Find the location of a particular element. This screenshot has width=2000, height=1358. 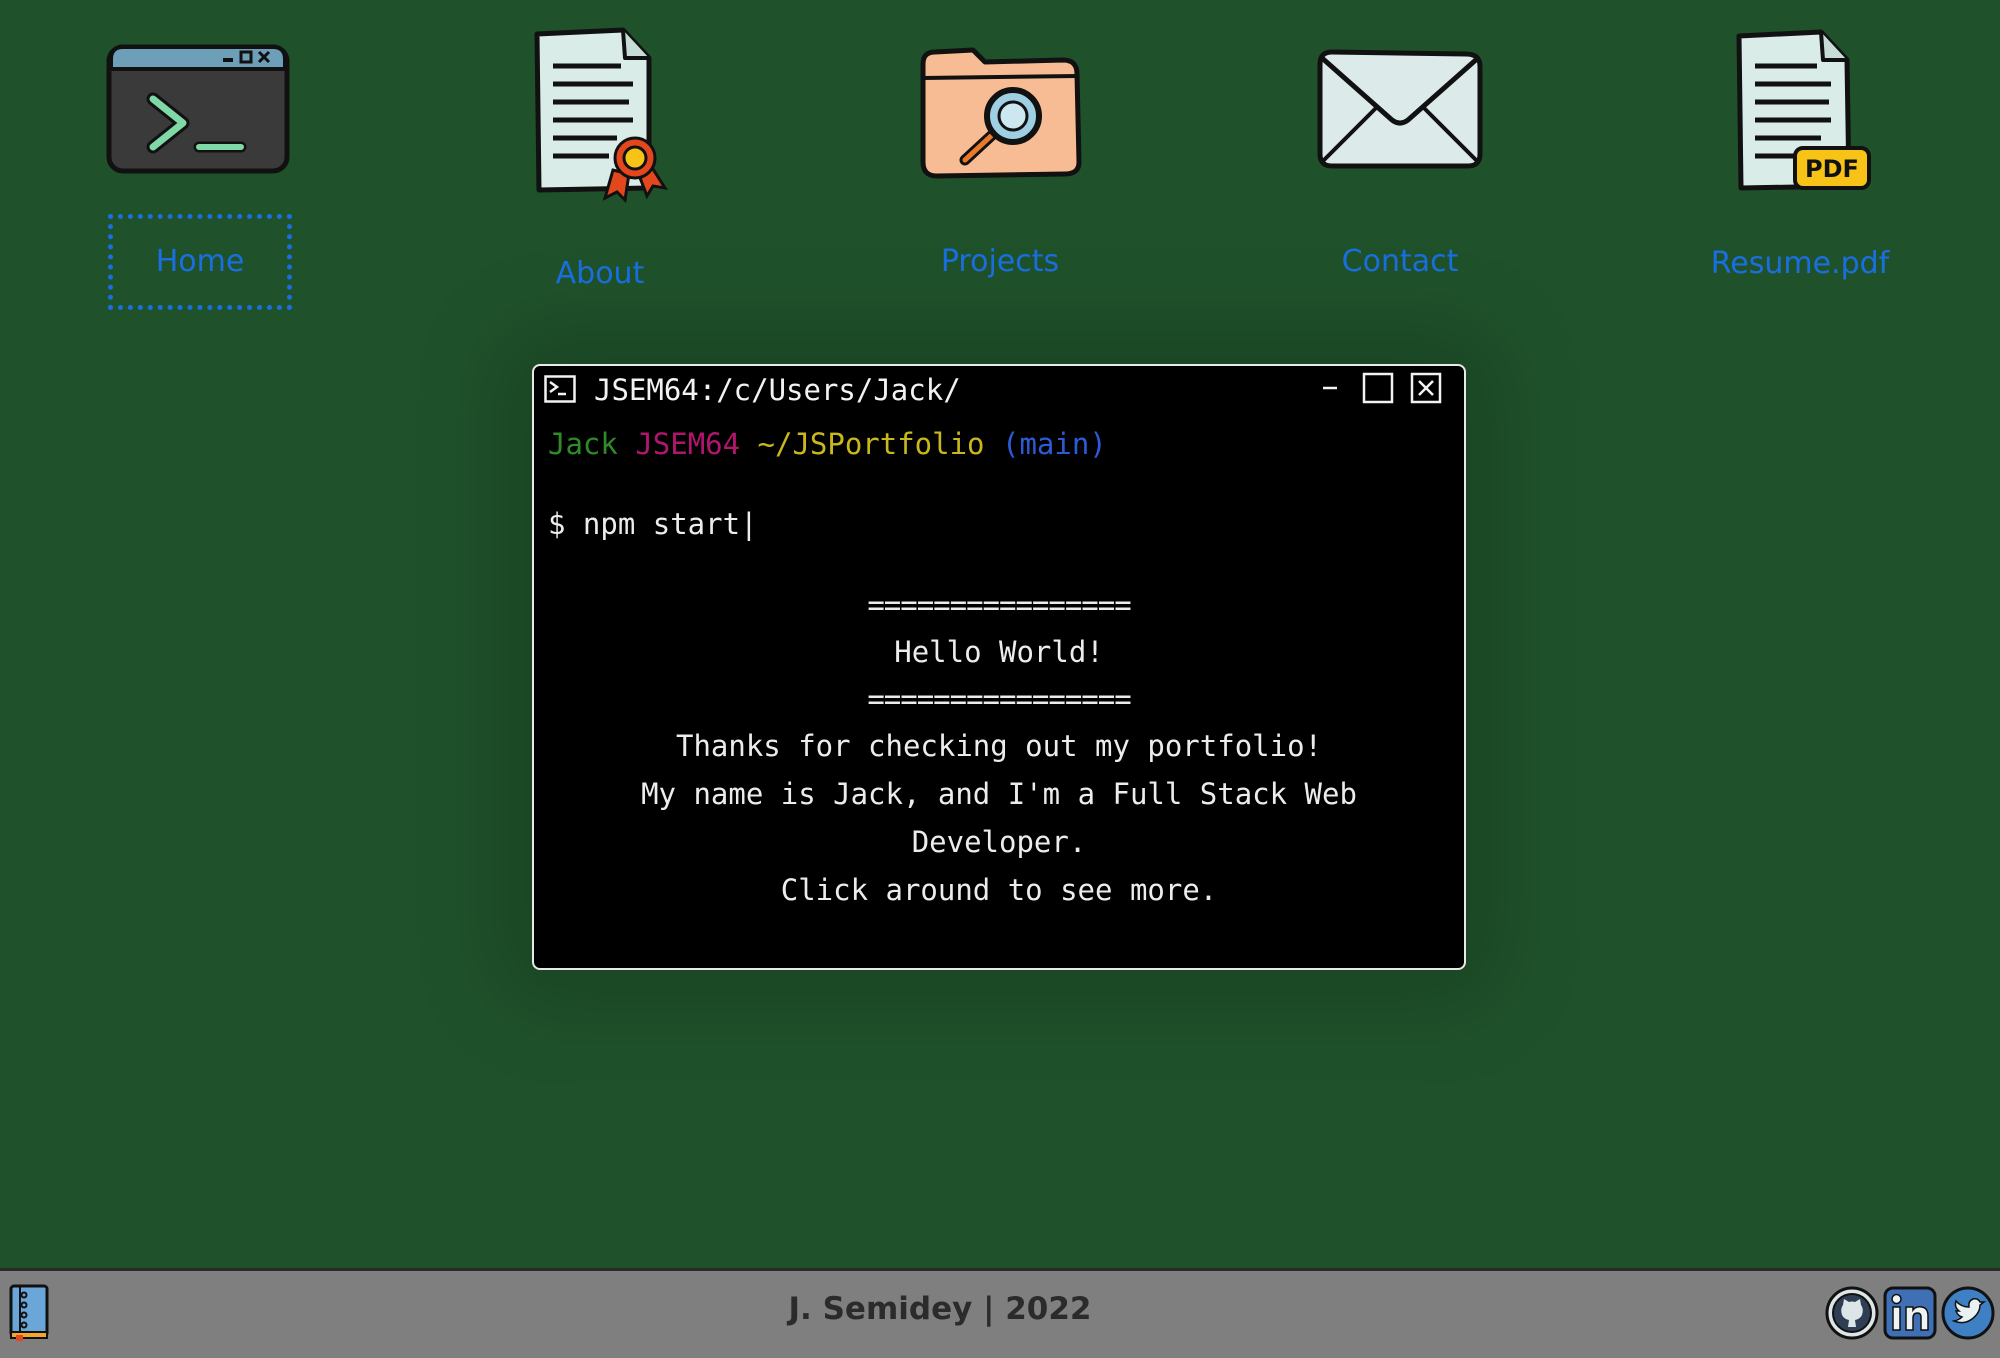

prompt-user: Jack is located at coordinates (583, 444).